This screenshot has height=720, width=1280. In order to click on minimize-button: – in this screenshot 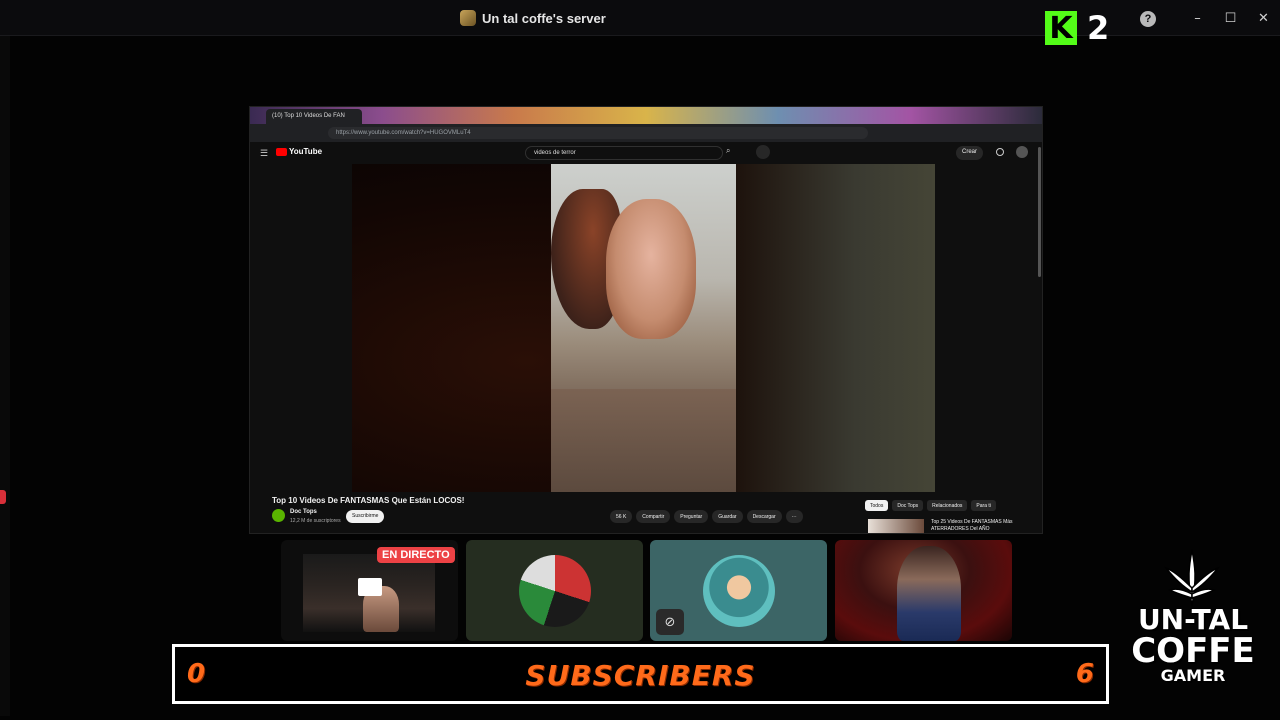, I will do `click(1197, 18)`.